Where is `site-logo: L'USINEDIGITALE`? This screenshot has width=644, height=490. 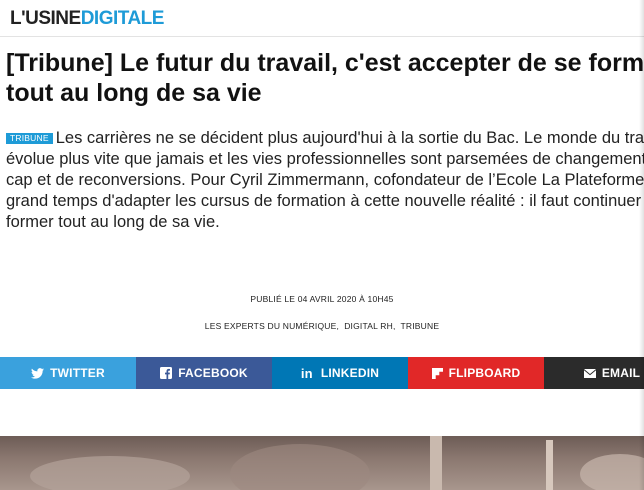
site-logo: L'USINEDIGITALE is located at coordinates (87, 19).